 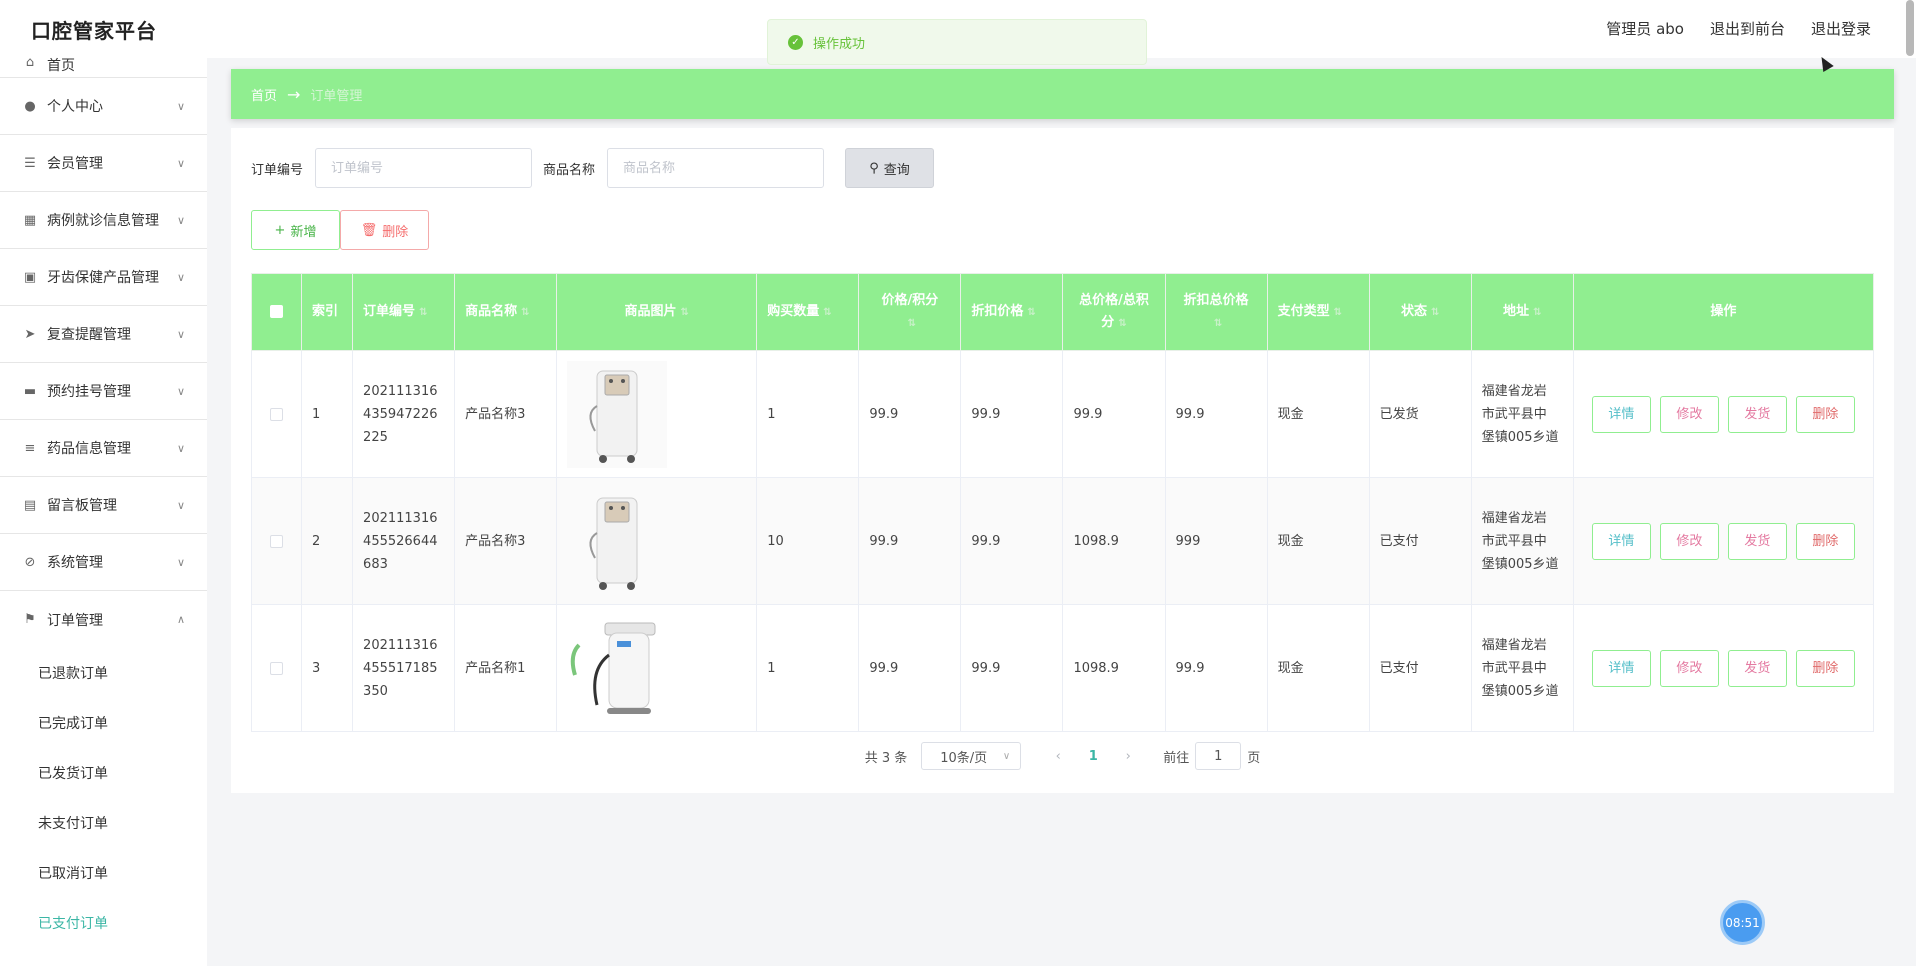 What do you see at coordinates (94, 31) in the screenshot?
I see `app-title: 口腔管家平台` at bounding box center [94, 31].